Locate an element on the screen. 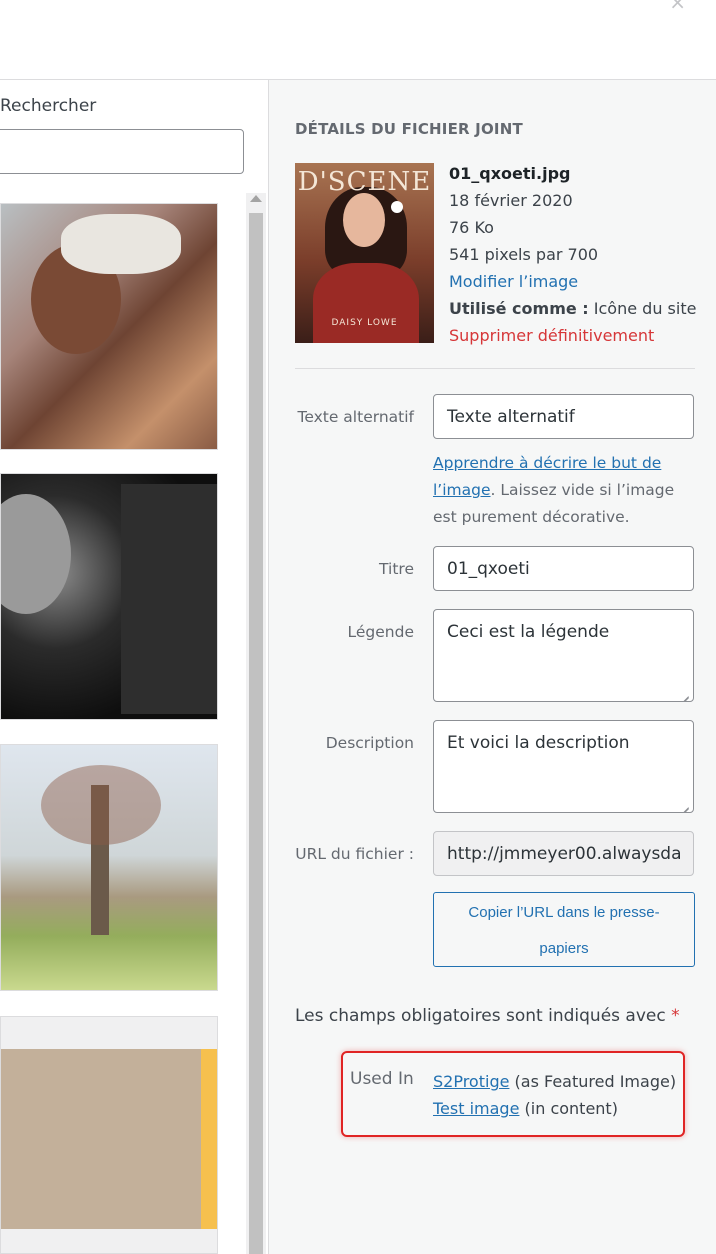 Image resolution: width=716 pixels, height=1254 pixels. copy-url-button: Copier l’URL dans le presse-papiers is located at coordinates (564, 929).